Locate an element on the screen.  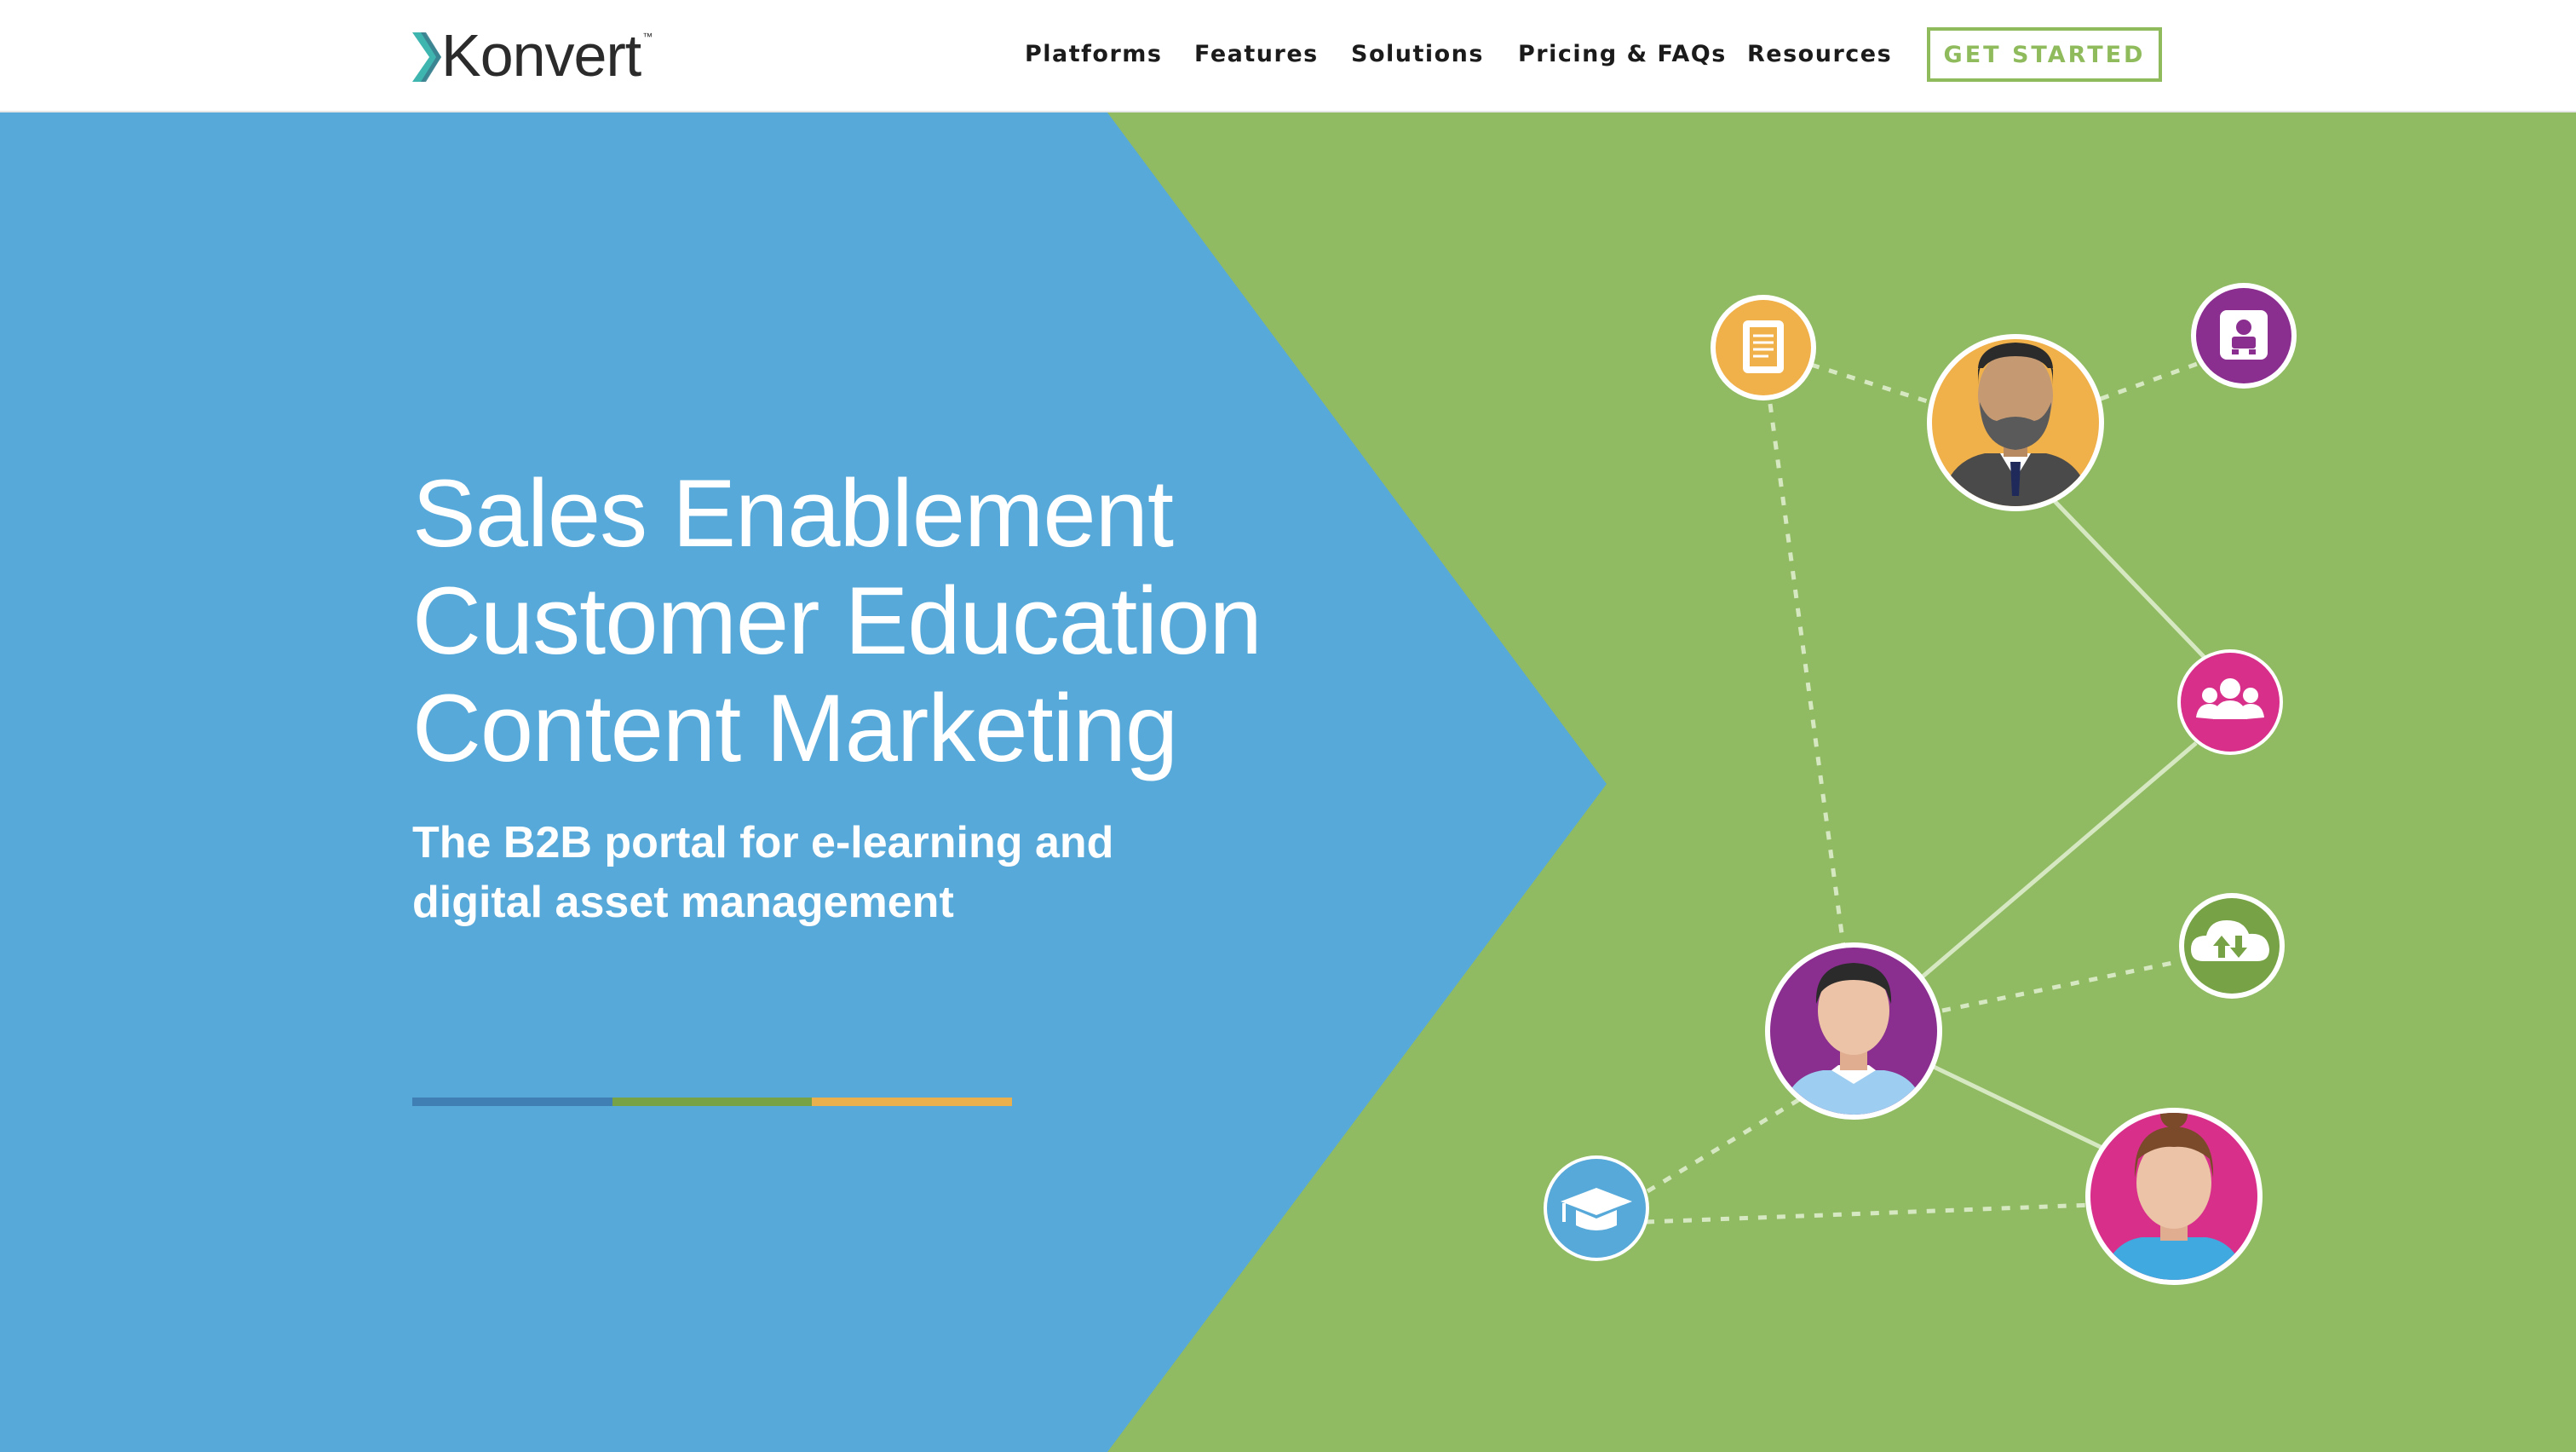
graduation-cap-icon is located at coordinates (1597, 1208).